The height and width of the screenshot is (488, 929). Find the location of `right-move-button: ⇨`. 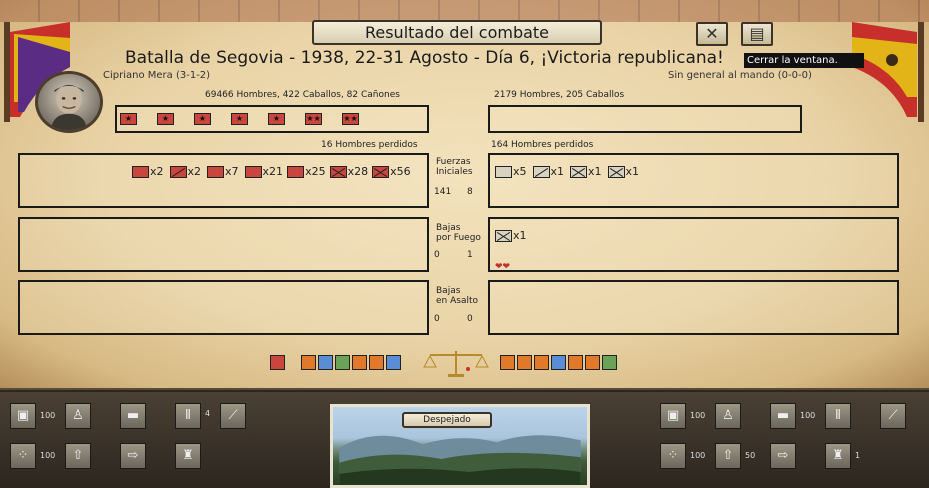

right-move-button: ⇨ is located at coordinates (783, 456).